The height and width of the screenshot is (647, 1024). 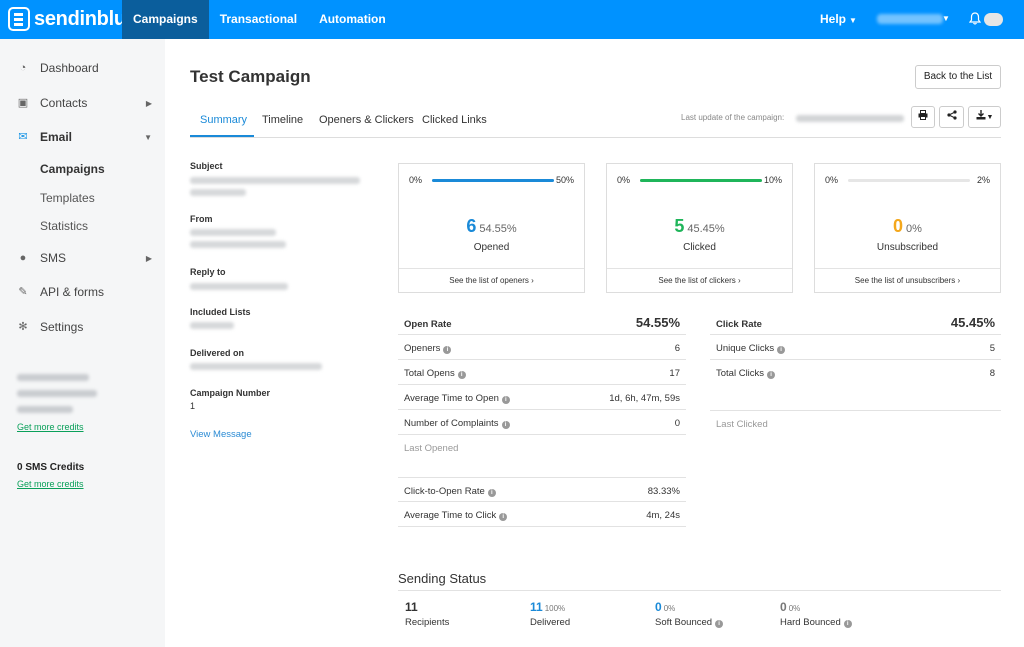 I want to click on account-plan-redacted, so click(x=53, y=377).